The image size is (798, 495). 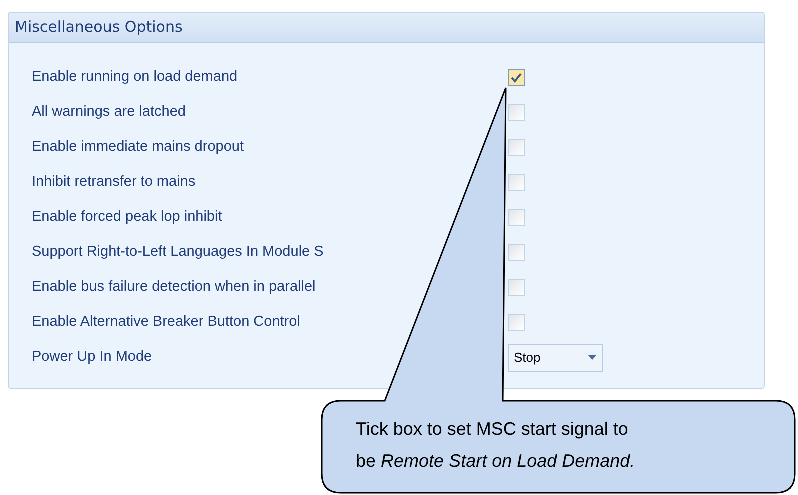 I want to click on option-label: Support Right-to-Left Languages In Module S, so click(x=178, y=252).